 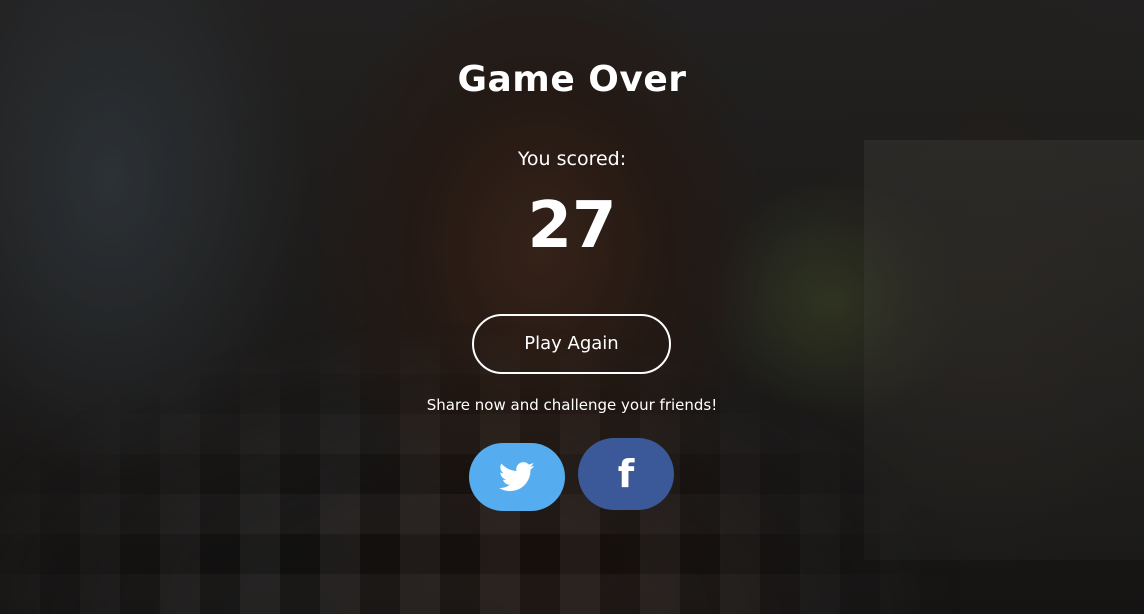 I want to click on facebook-share-button: f, so click(x=626, y=474).